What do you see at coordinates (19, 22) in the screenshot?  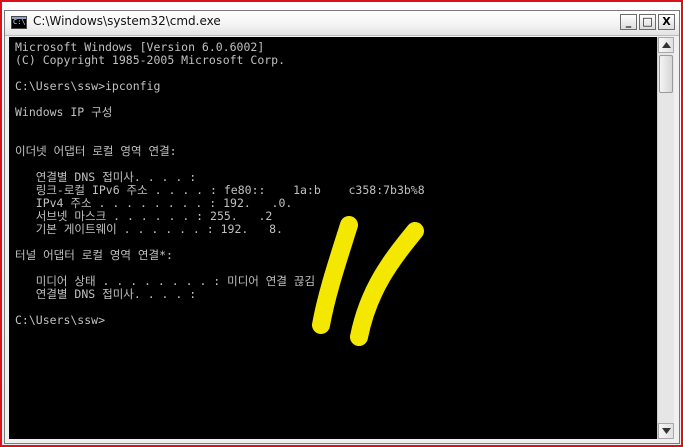 I see `cmd-console-icon: C:\` at bounding box center [19, 22].